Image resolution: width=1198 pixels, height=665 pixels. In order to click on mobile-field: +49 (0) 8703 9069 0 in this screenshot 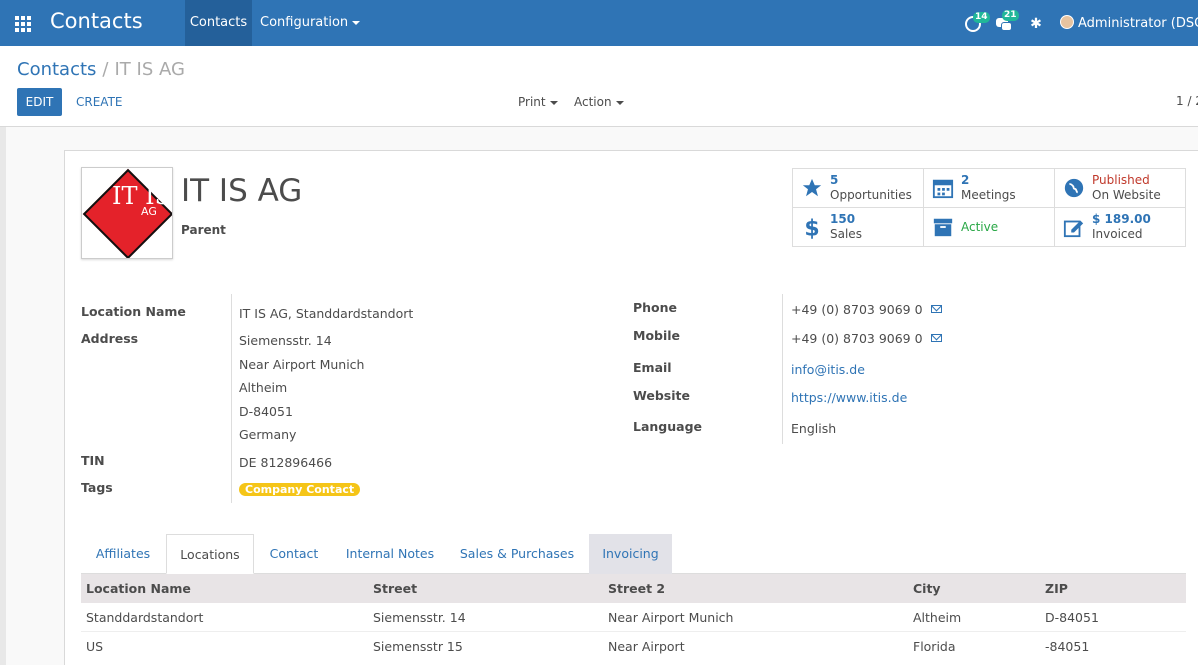, I will do `click(866, 338)`.